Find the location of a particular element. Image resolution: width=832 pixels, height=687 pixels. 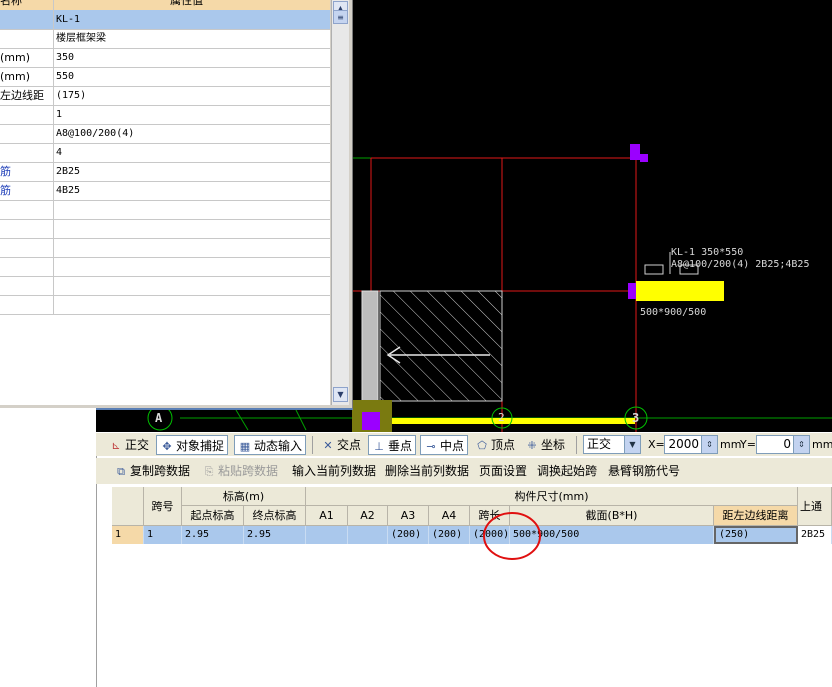

perpendicular-icon: ⊥ is located at coordinates (379, 446).